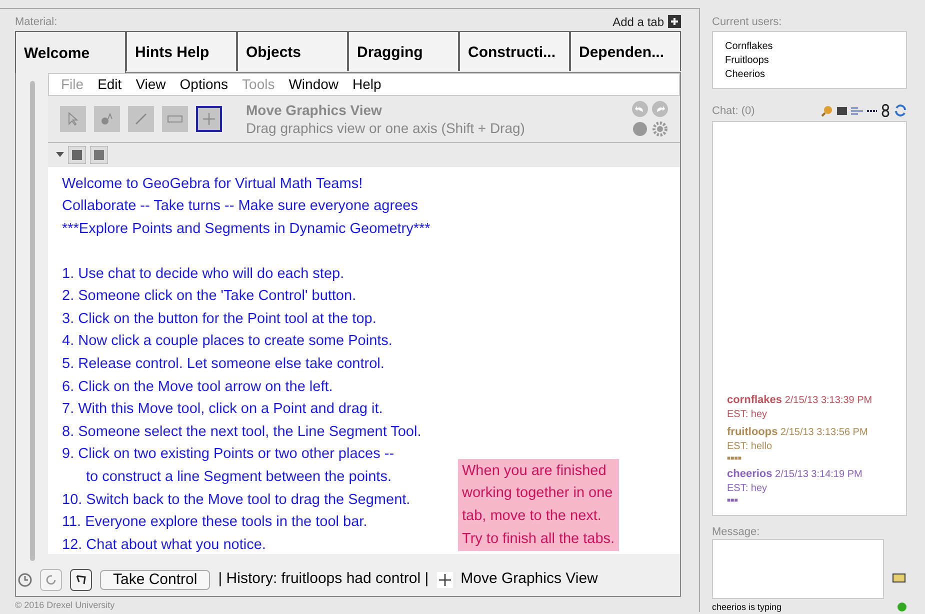  Describe the element at coordinates (60, 155) in the screenshot. I see `dropdown-icon` at that location.